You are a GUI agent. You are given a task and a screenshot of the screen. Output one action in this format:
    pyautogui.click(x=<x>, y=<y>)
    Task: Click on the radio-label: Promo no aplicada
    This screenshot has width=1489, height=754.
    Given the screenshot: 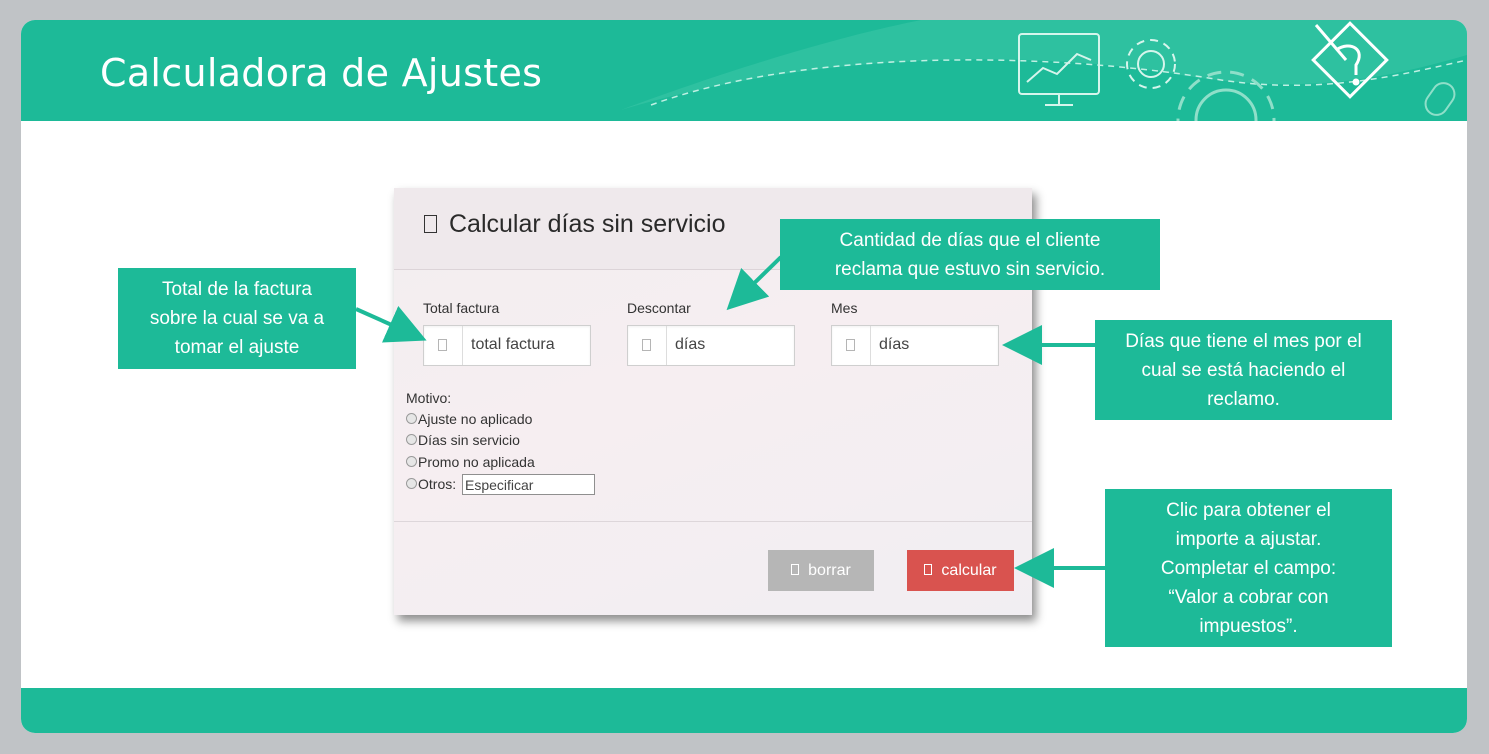 What is the action you would take?
    pyautogui.click(x=476, y=462)
    